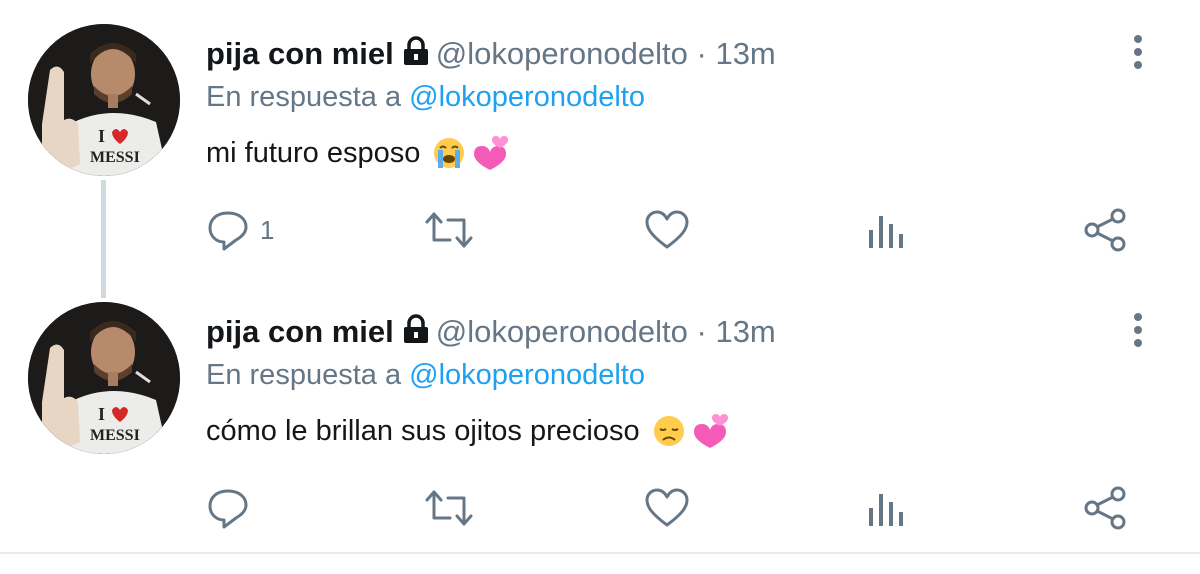 This screenshot has width=1200, height=574. What do you see at coordinates (600, 230) in the screenshot?
I see `tweet-actions: 1` at bounding box center [600, 230].